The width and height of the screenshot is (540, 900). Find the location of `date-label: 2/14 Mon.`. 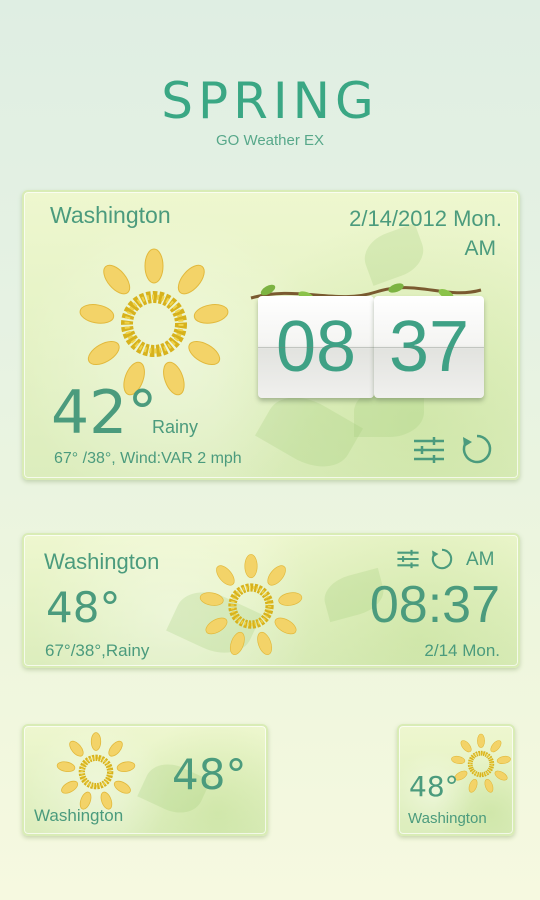

date-label: 2/14 Mon. is located at coordinates (462, 650).